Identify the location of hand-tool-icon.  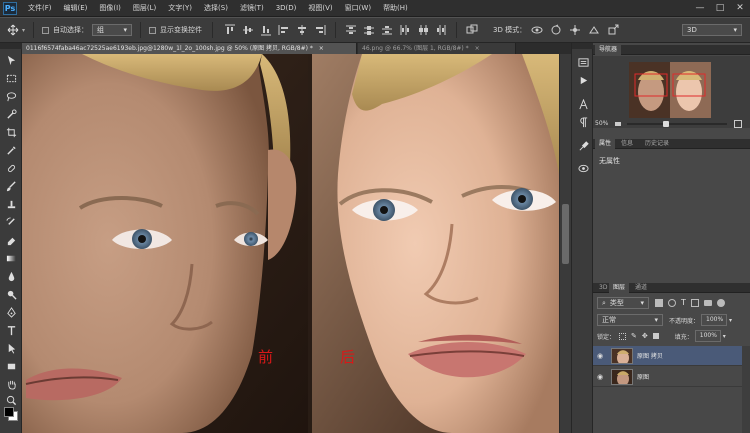
(11, 384).